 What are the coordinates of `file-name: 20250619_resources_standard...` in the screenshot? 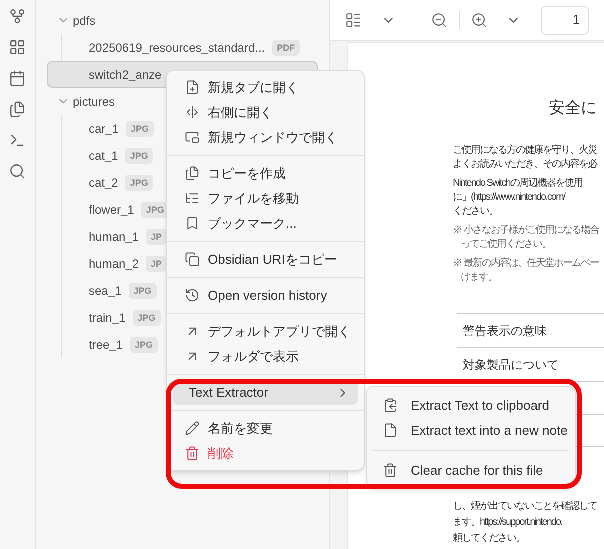 It's located at (177, 48).